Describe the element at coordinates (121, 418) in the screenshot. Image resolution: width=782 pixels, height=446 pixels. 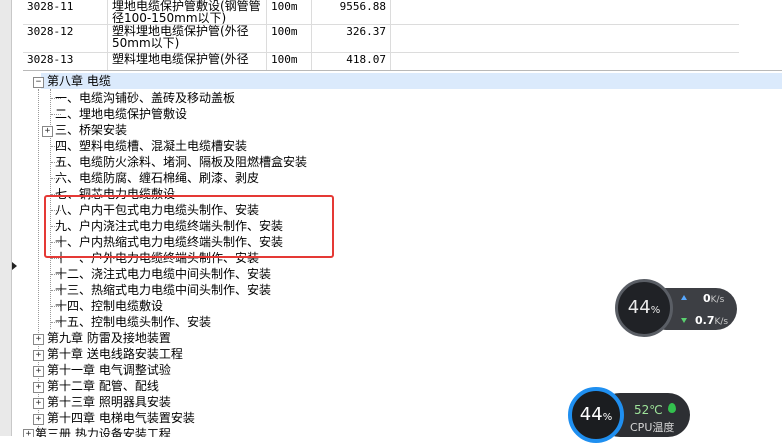
I see `tree-node-chapter-14: 第十四章 电梯电气装置安装` at that location.